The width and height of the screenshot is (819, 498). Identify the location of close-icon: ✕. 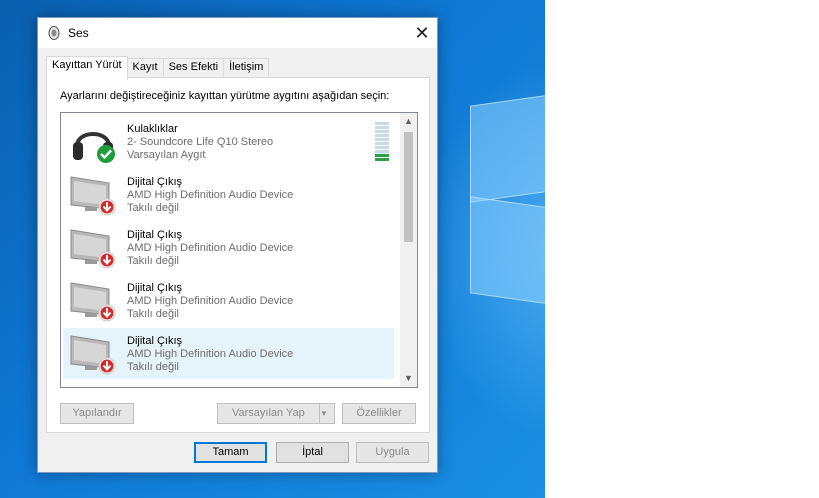
(422, 32).